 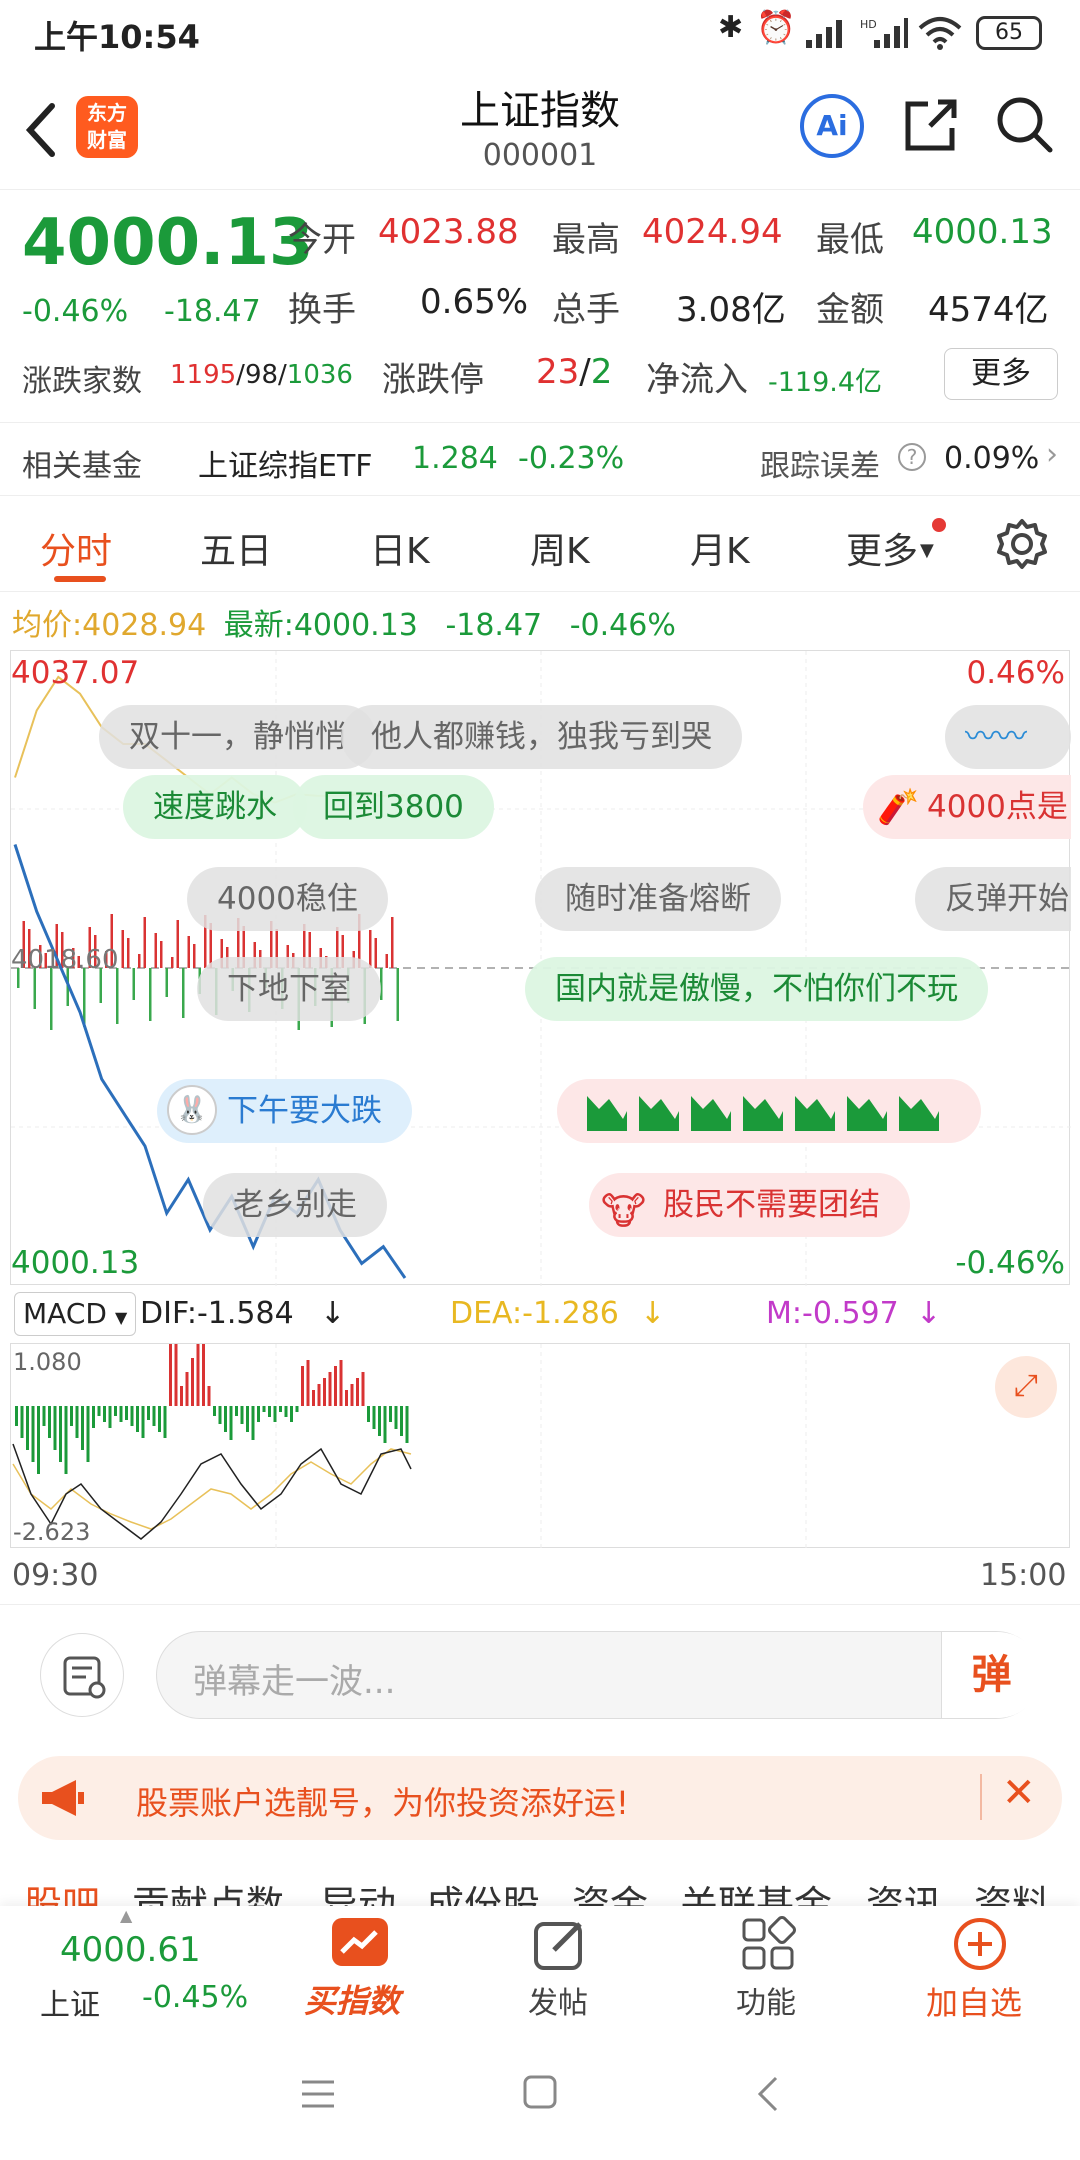 I want to click on tab-news: 资讯, so click(x=904, y=1890).